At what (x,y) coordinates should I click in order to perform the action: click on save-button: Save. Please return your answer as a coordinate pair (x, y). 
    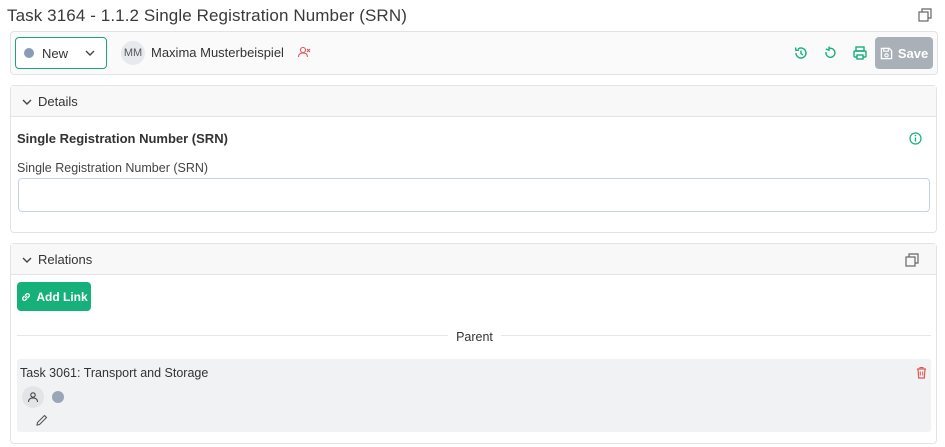
    Looking at the image, I should click on (904, 53).